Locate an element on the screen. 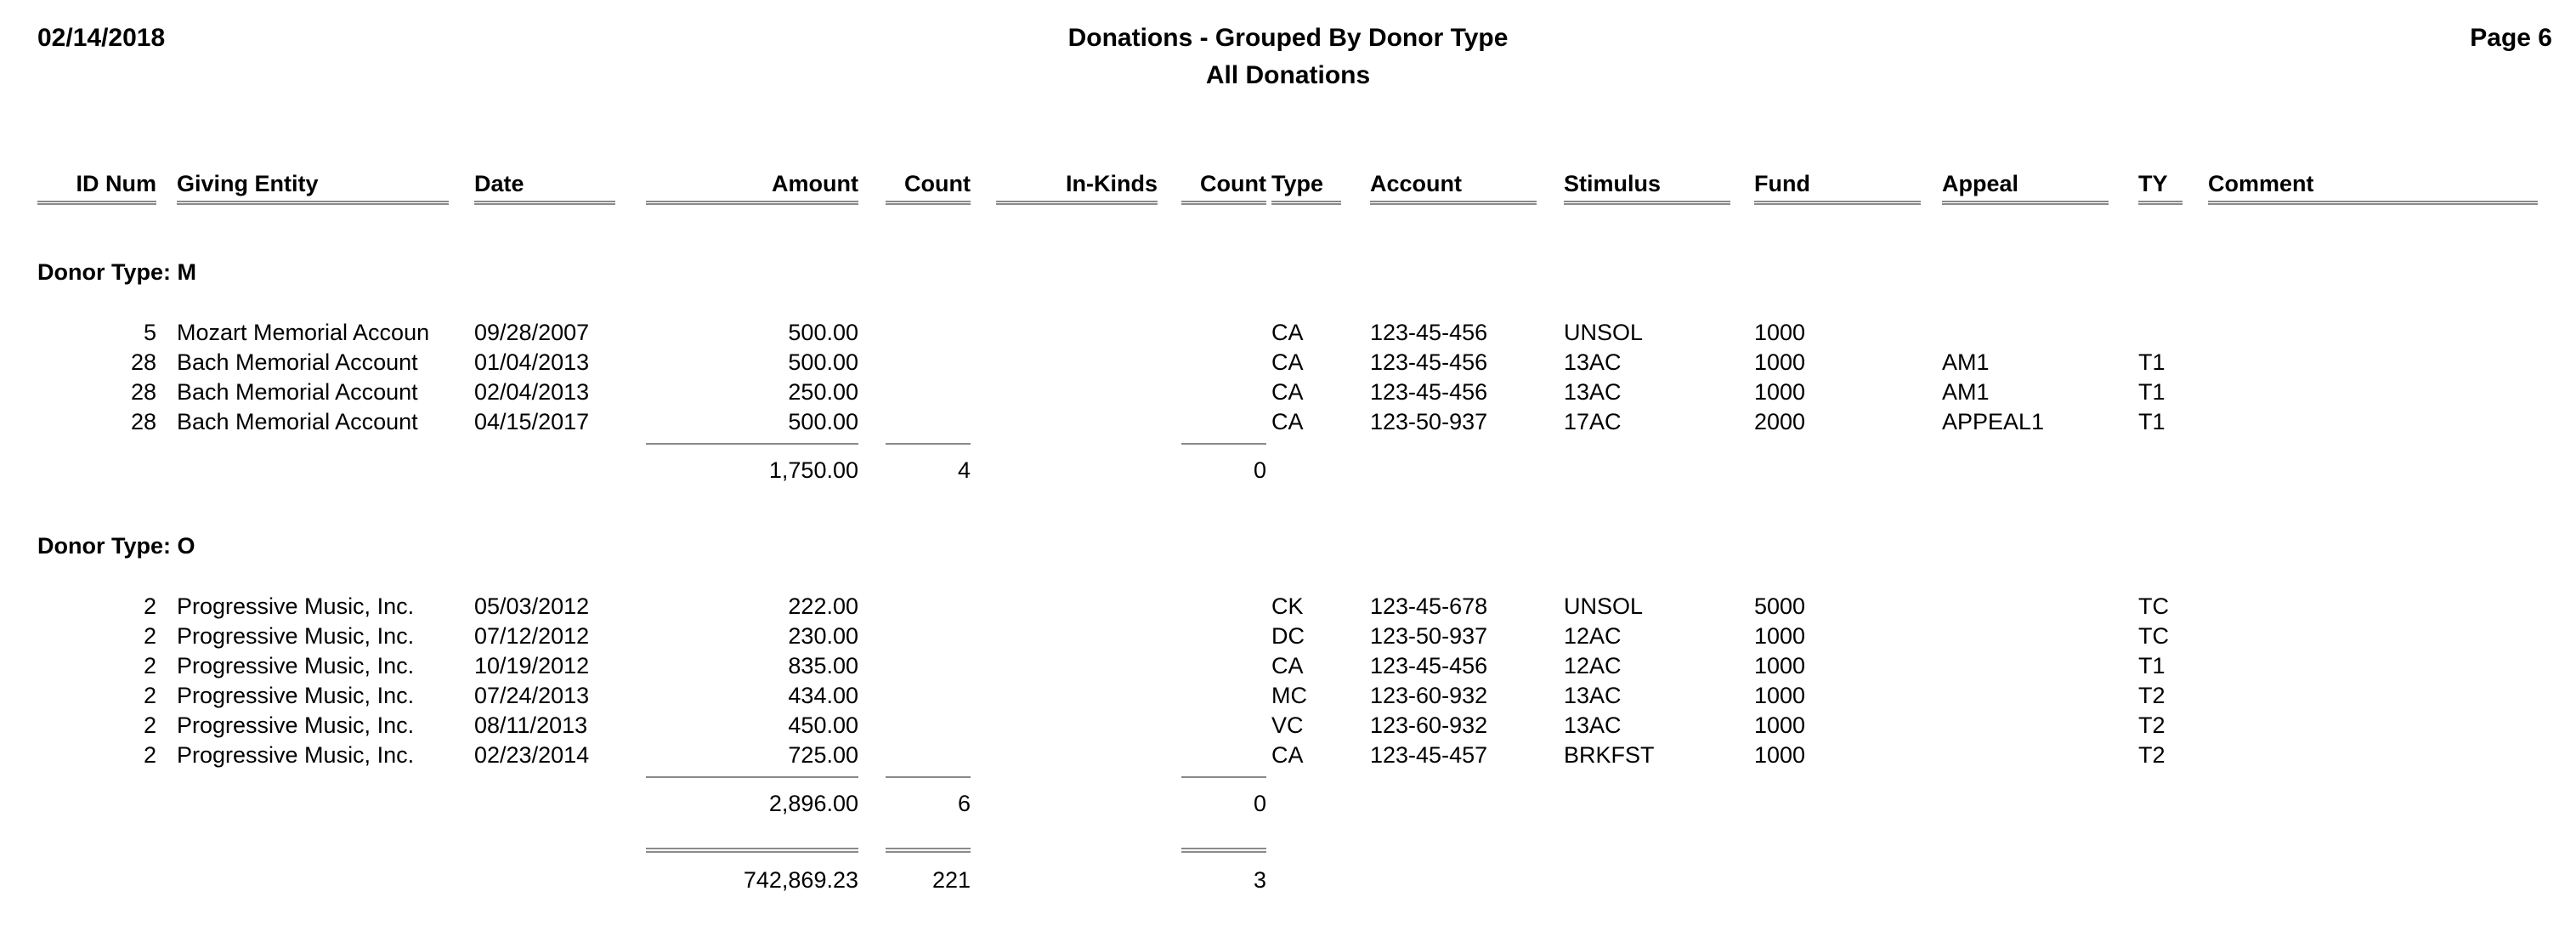 Image resolution: width=2576 pixels, height=948 pixels. cell-date: 02/23/2014 is located at coordinates (532, 755).